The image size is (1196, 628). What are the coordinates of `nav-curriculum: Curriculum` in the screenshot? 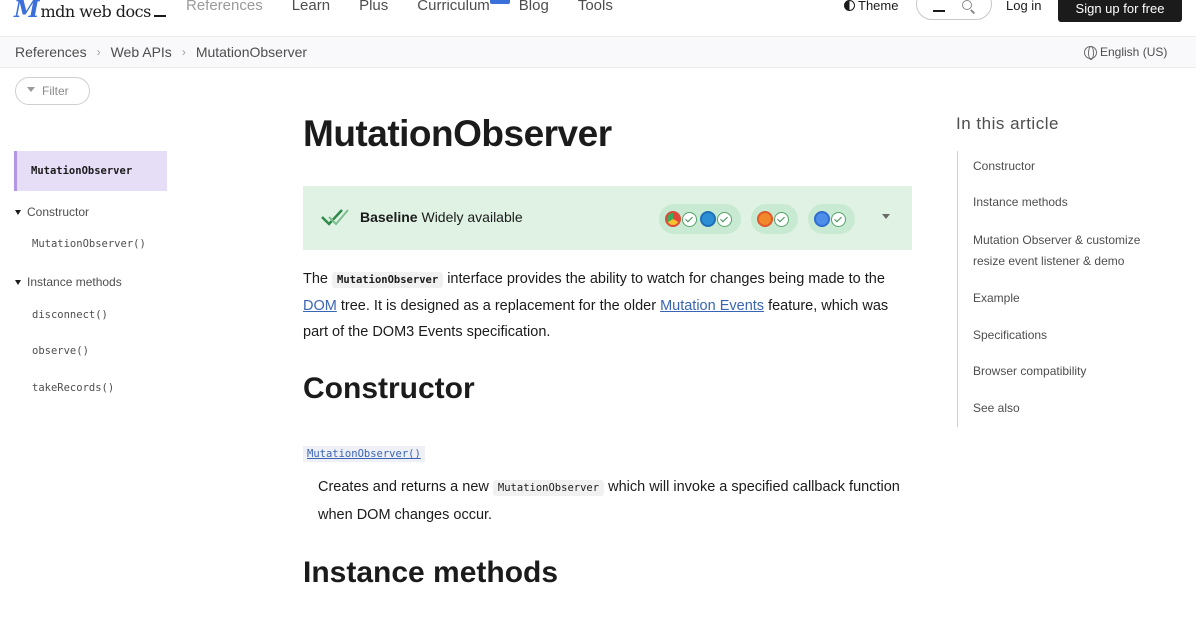 It's located at (463, 7).